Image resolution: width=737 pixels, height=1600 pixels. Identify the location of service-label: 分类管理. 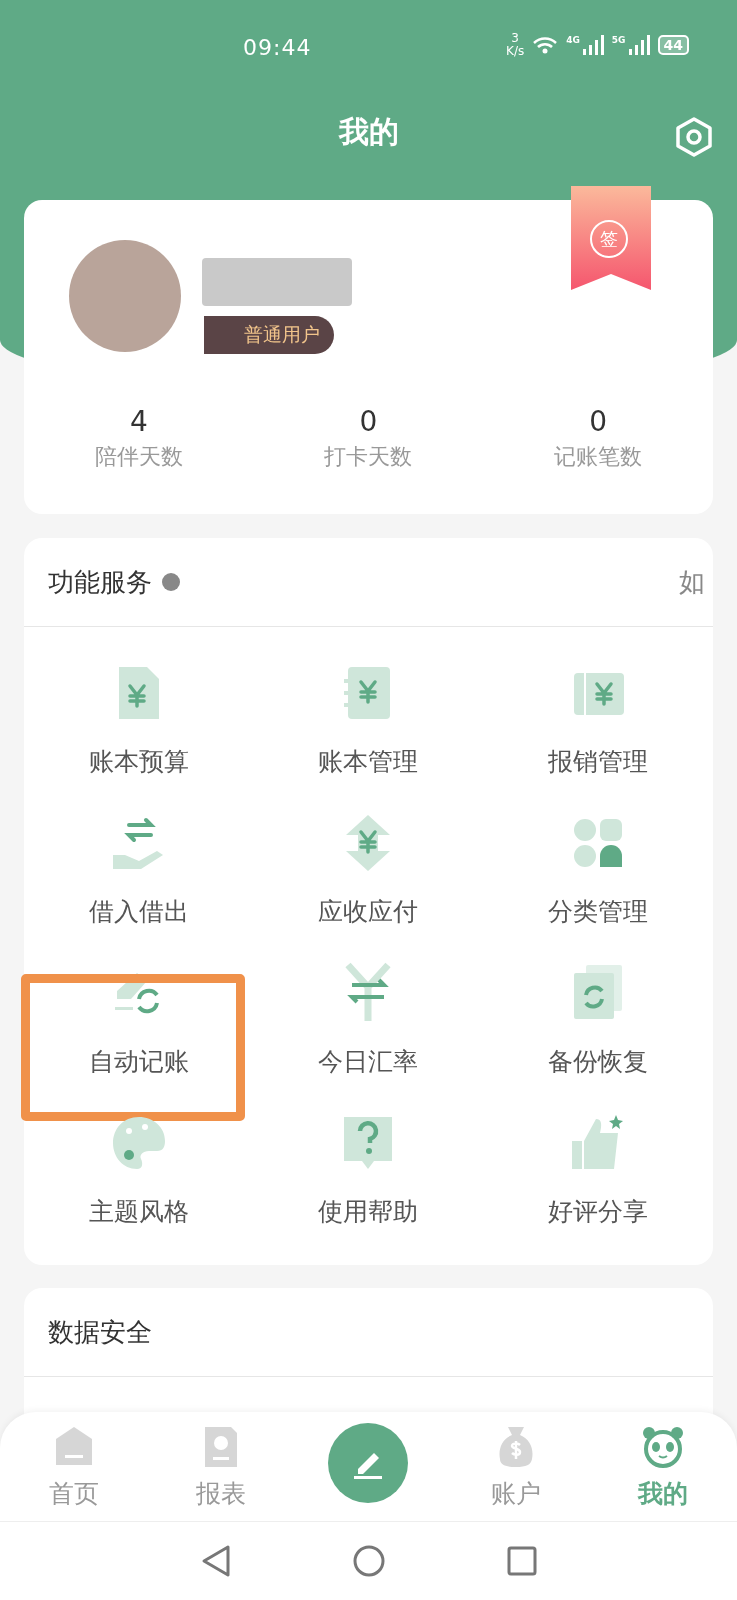
(598, 912).